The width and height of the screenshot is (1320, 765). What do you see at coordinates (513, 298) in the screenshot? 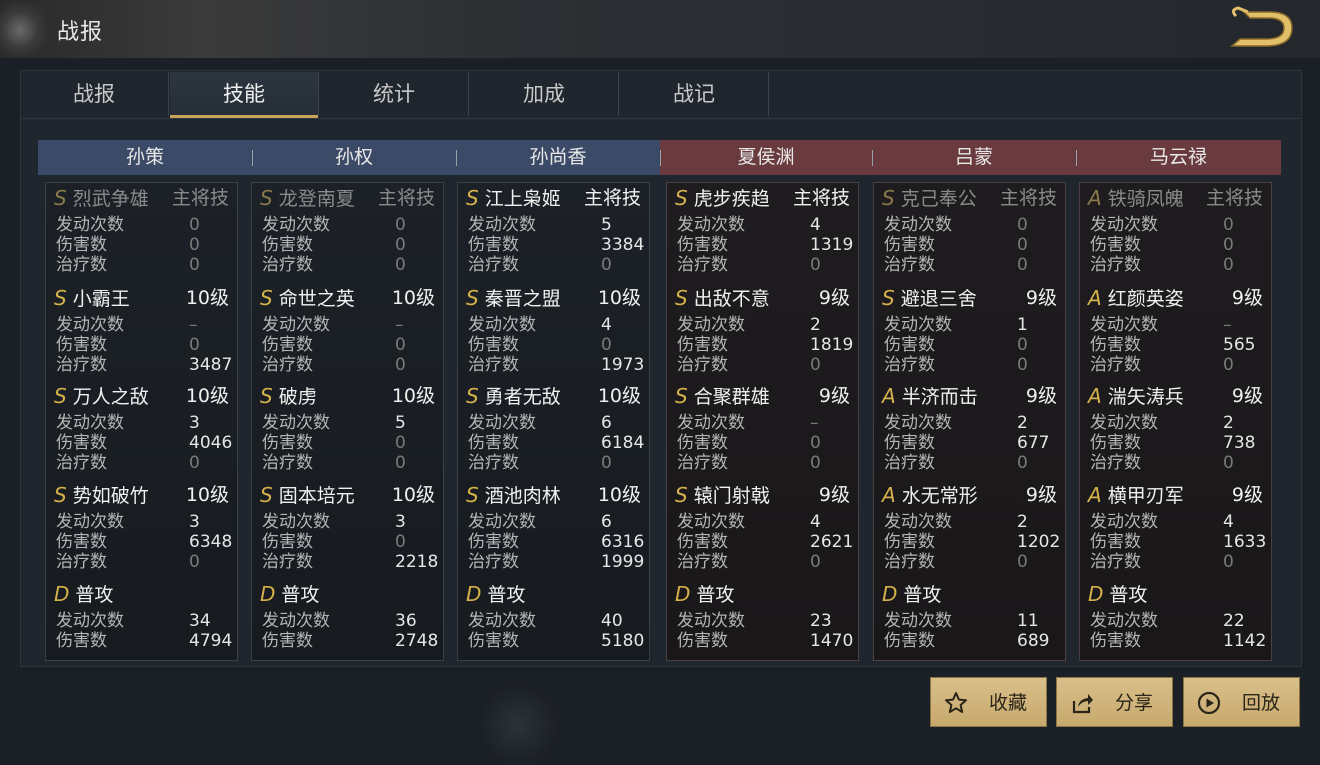
I see `skill-name: S 秦晋之盟` at bounding box center [513, 298].